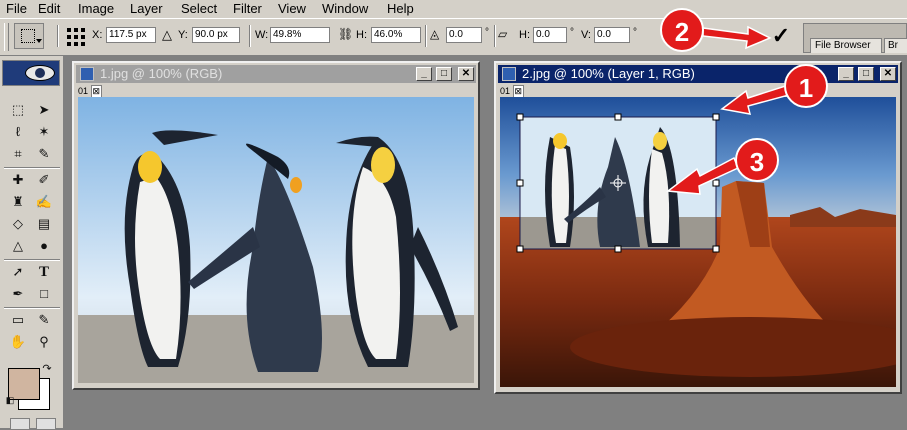 Image resolution: width=907 pixels, height=430 pixels. I want to click on callout-2: 2, so click(682, 30).